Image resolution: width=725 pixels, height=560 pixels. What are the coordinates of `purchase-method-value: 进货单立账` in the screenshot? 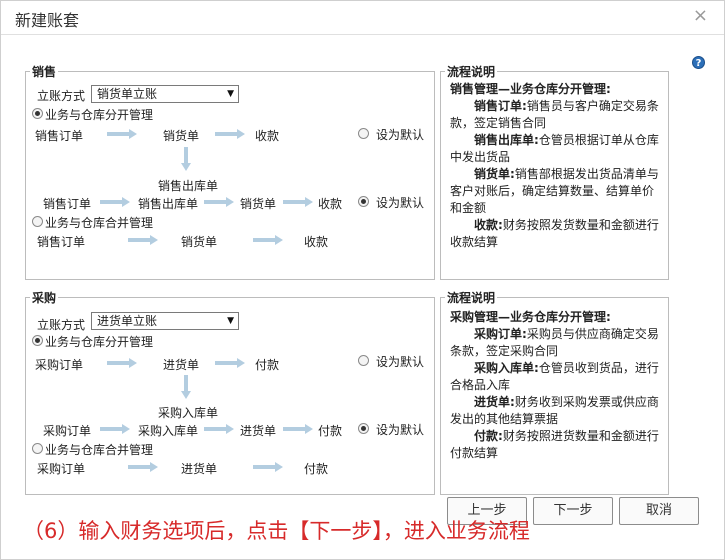 It's located at (127, 321).